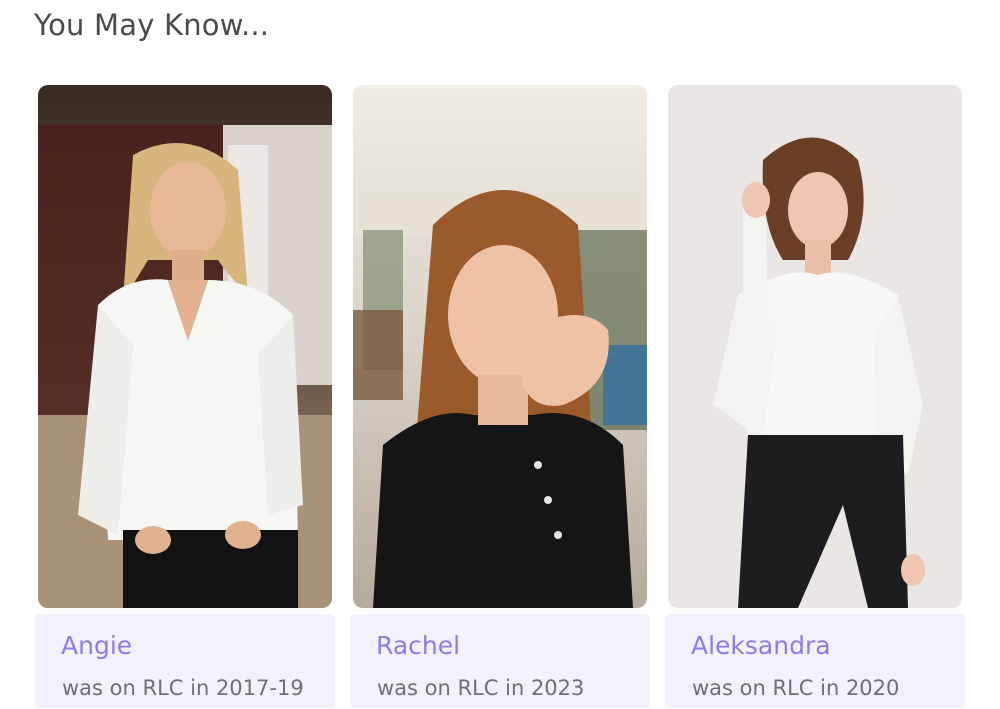 This screenshot has width=1000, height=709. Describe the element at coordinates (796, 688) in the screenshot. I see `profile-status: was on RLC in 2020` at that location.